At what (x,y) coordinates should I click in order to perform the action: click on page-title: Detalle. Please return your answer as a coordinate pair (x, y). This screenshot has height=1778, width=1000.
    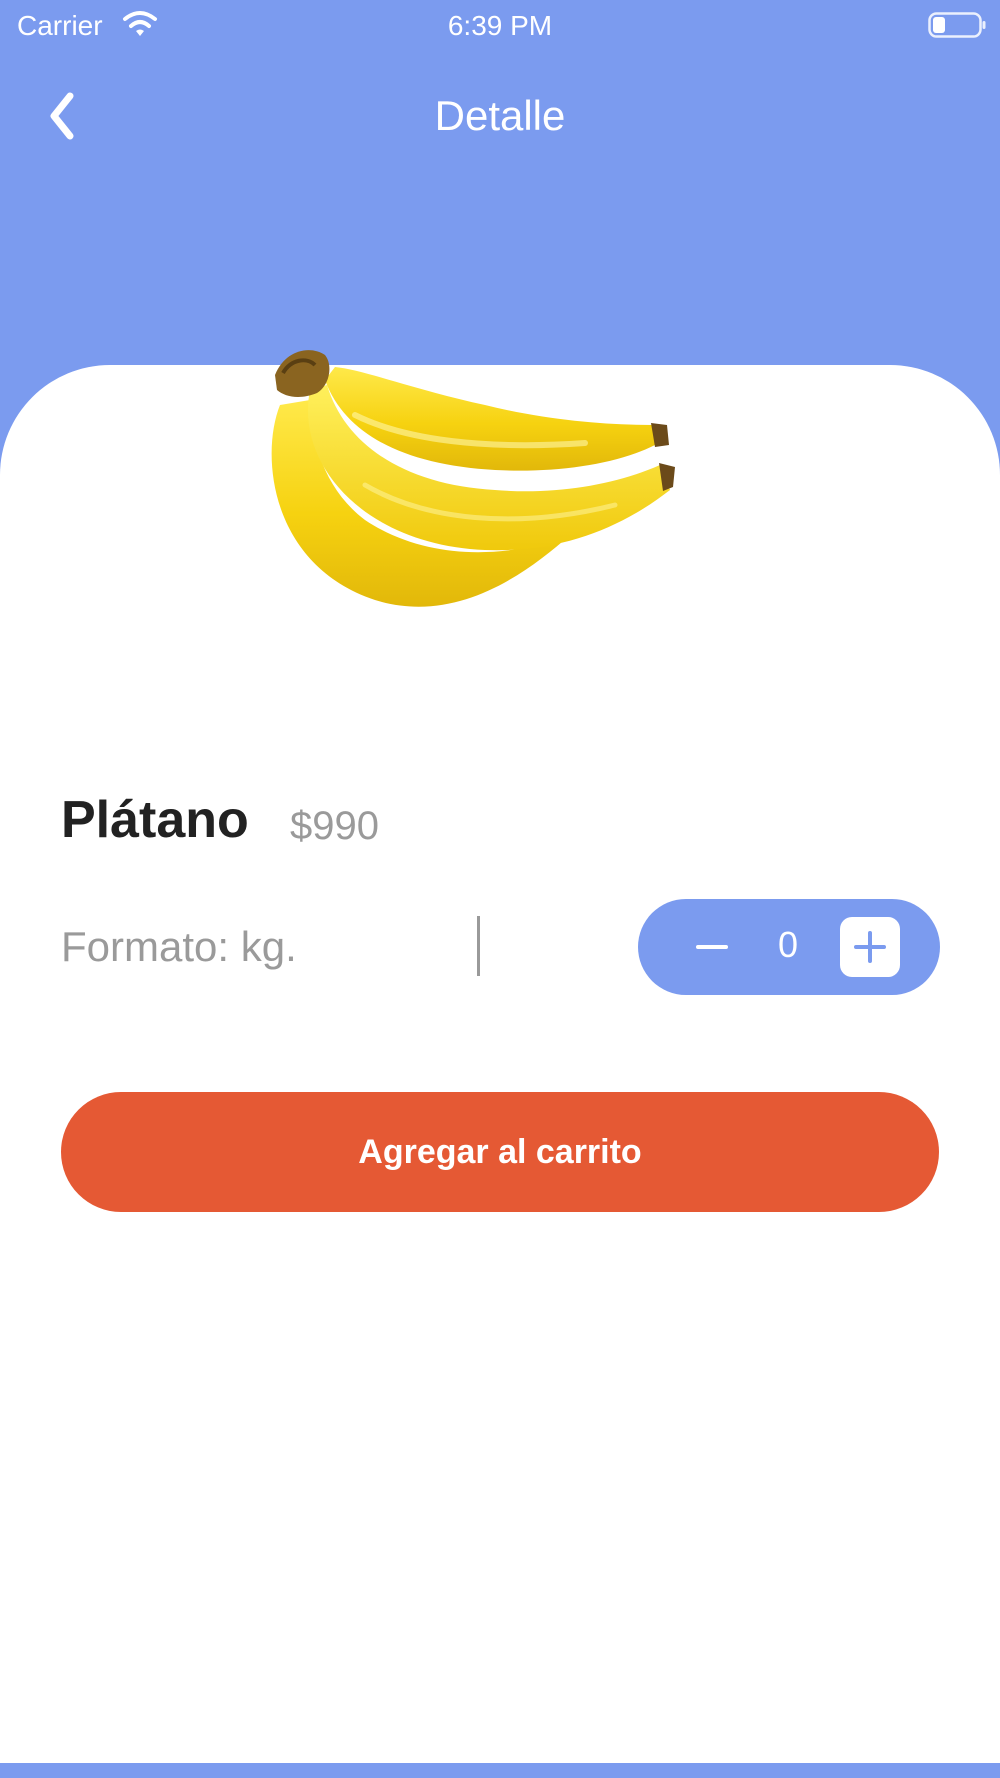
    Looking at the image, I should click on (500, 115).